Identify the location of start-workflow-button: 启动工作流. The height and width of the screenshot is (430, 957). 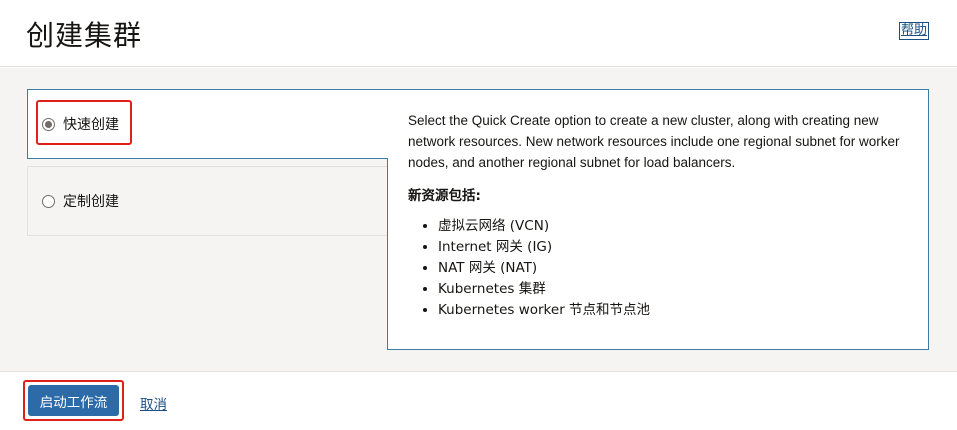
(73, 400).